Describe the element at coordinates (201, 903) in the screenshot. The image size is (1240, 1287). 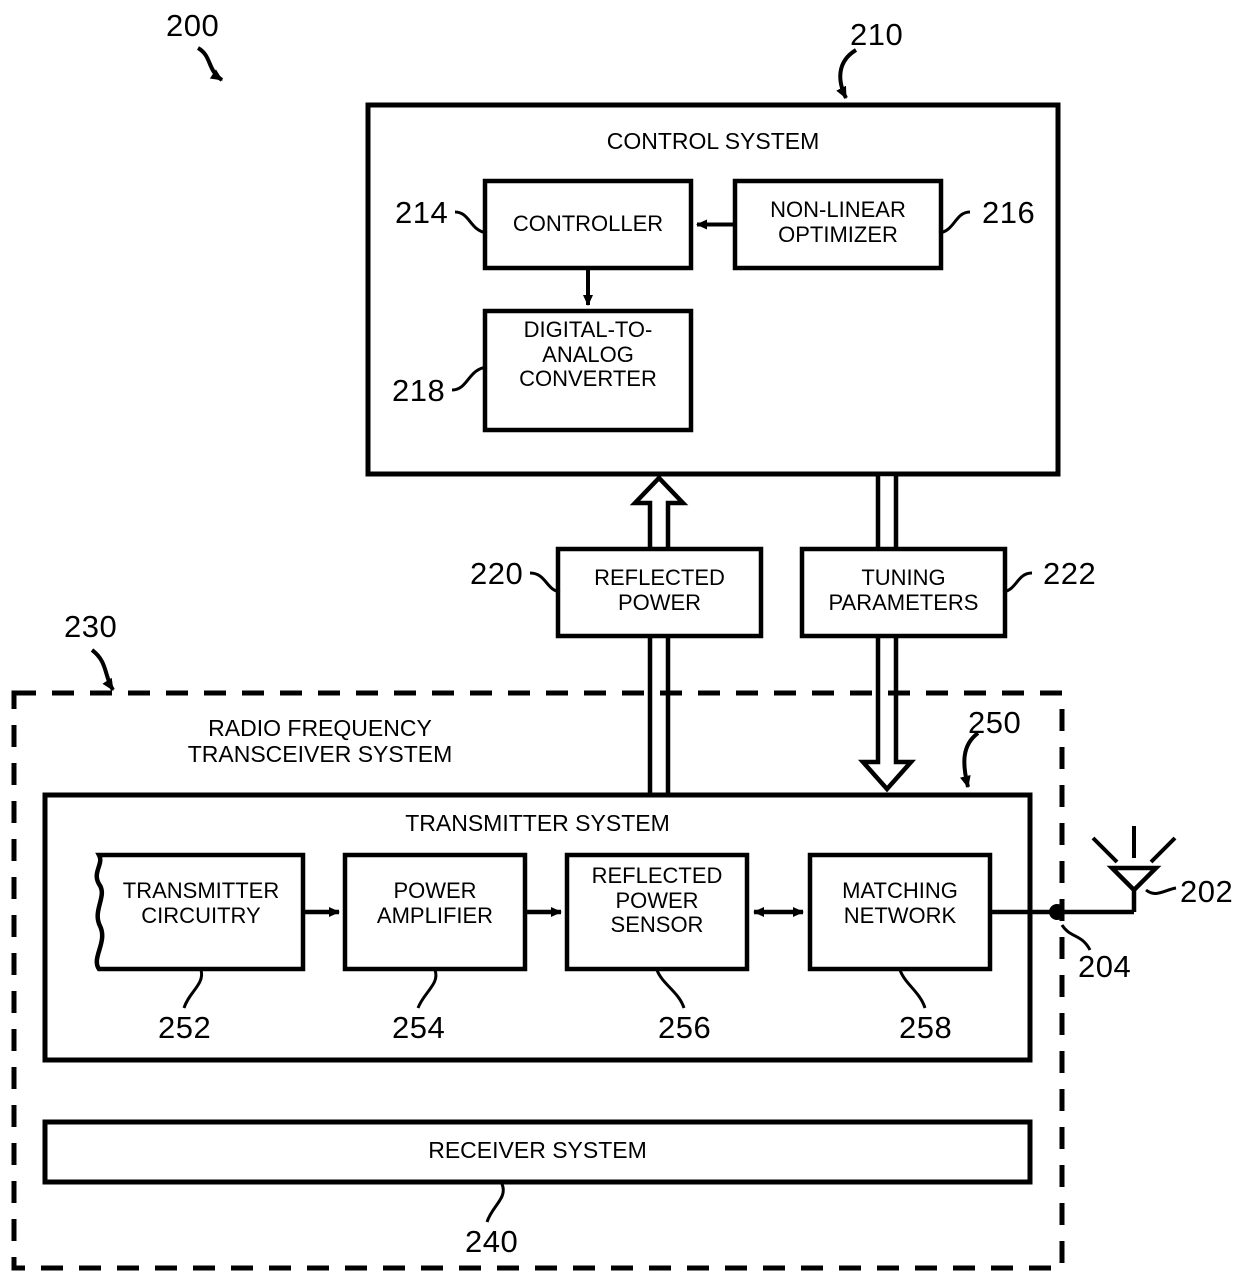
I see `transmitter-circuitry-label: TRANSMITTER CIRCUITRY` at that location.